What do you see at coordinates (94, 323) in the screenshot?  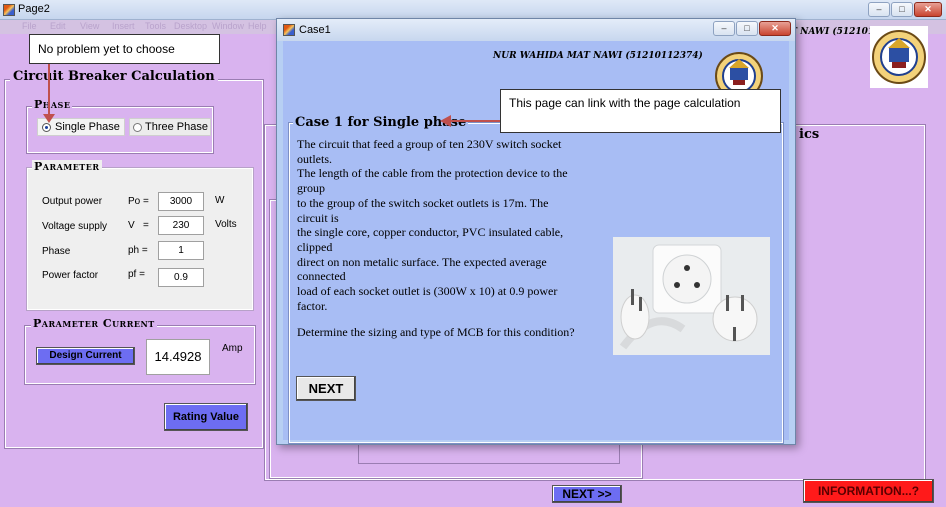 I see `parameter-current-title: Parameter Current` at bounding box center [94, 323].